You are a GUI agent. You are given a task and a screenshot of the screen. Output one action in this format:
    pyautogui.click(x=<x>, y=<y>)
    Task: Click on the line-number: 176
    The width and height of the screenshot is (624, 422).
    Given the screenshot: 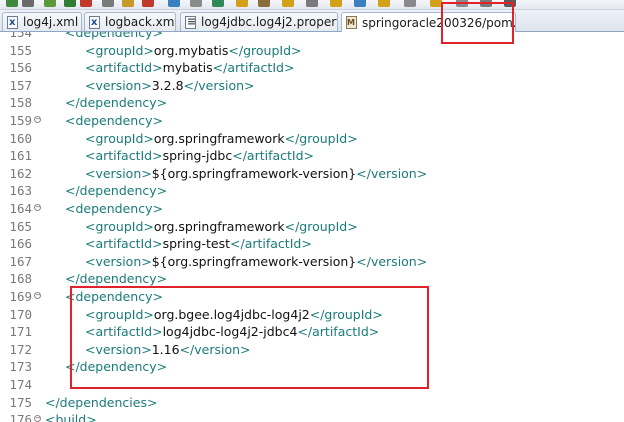 What is the action you would take?
    pyautogui.click(x=20, y=417)
    